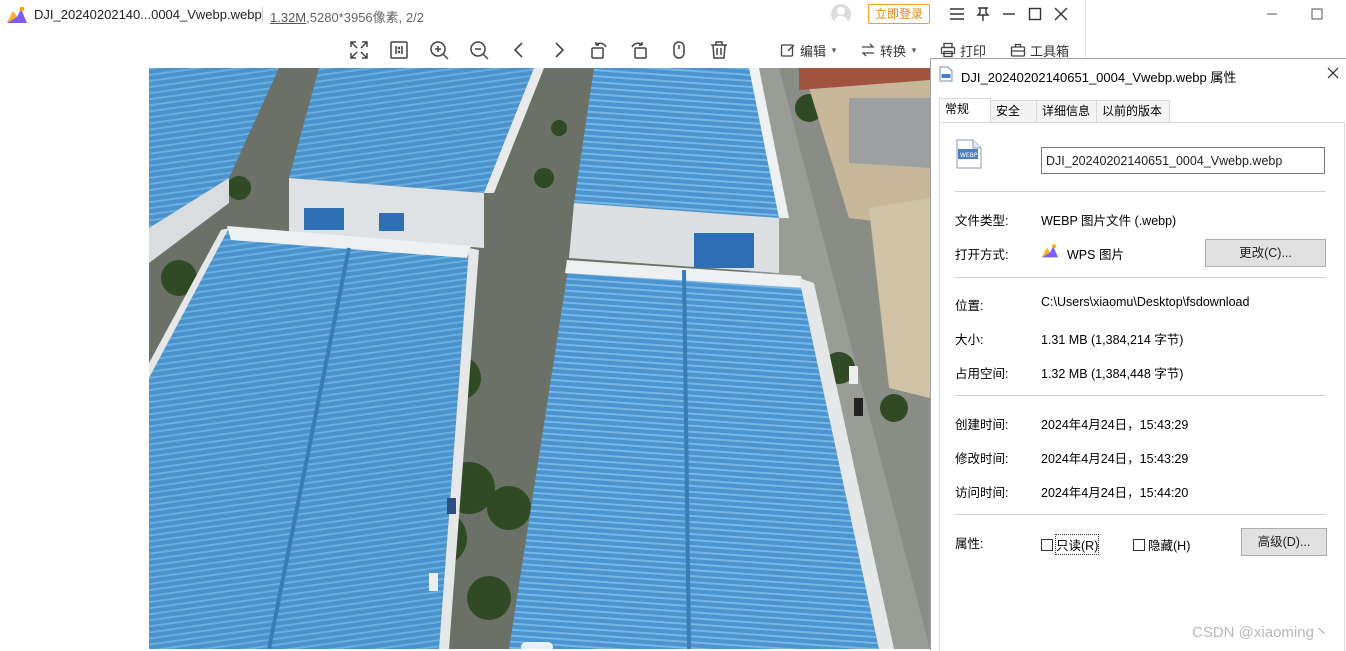 This screenshot has width=1346, height=651. Describe the element at coordinates (1260, 632) in the screenshot. I see `watermark: CSDN @xiaoming丶` at that location.